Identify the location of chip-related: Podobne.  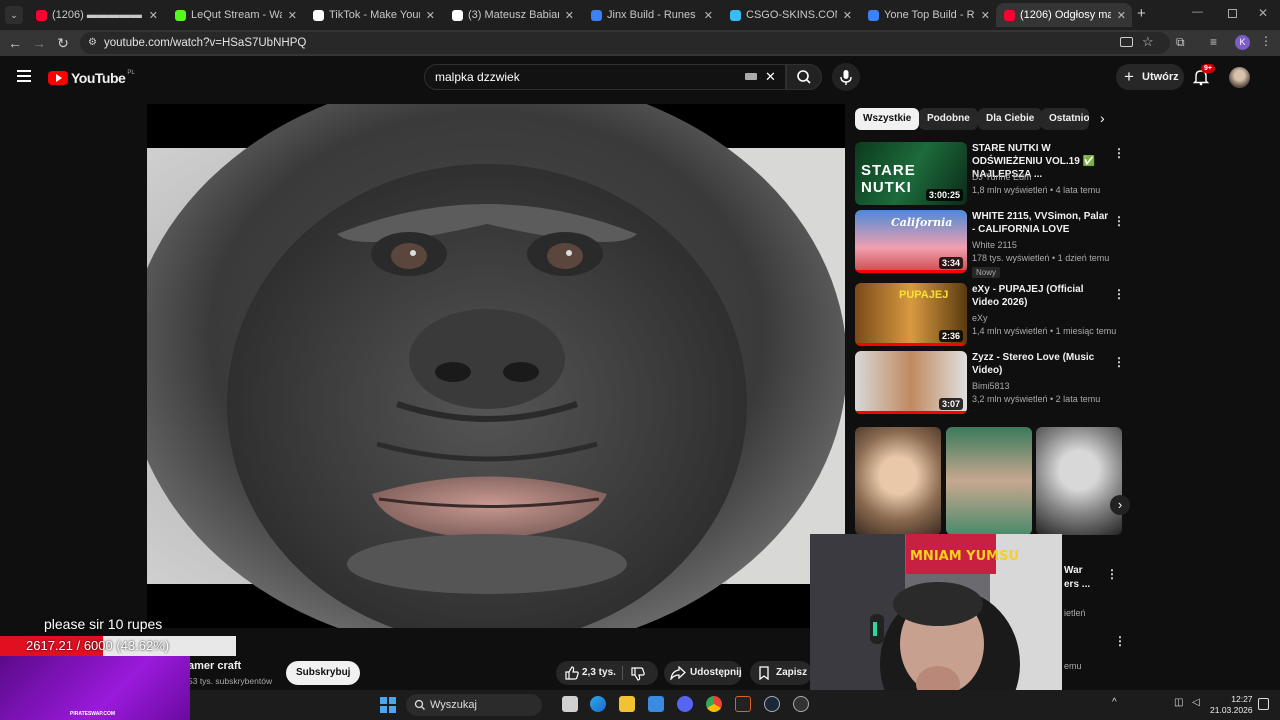
(948, 119).